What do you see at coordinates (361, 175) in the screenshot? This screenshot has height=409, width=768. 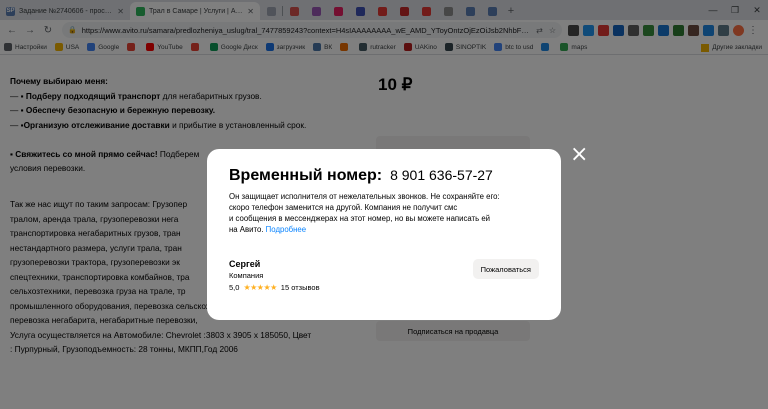 I see `modal-title: Временный номер: 8 901 636-57-27` at bounding box center [361, 175].